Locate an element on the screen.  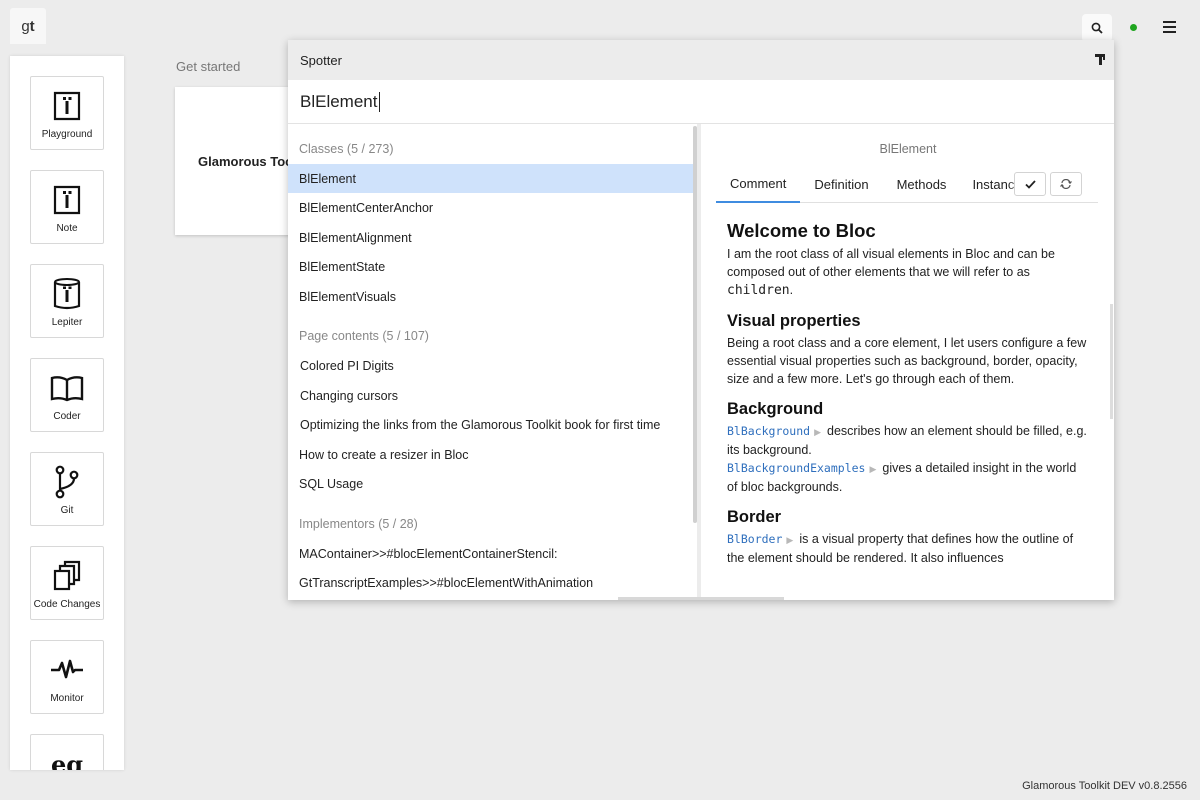
doc-heading-border: Border is located at coordinates (754, 517).